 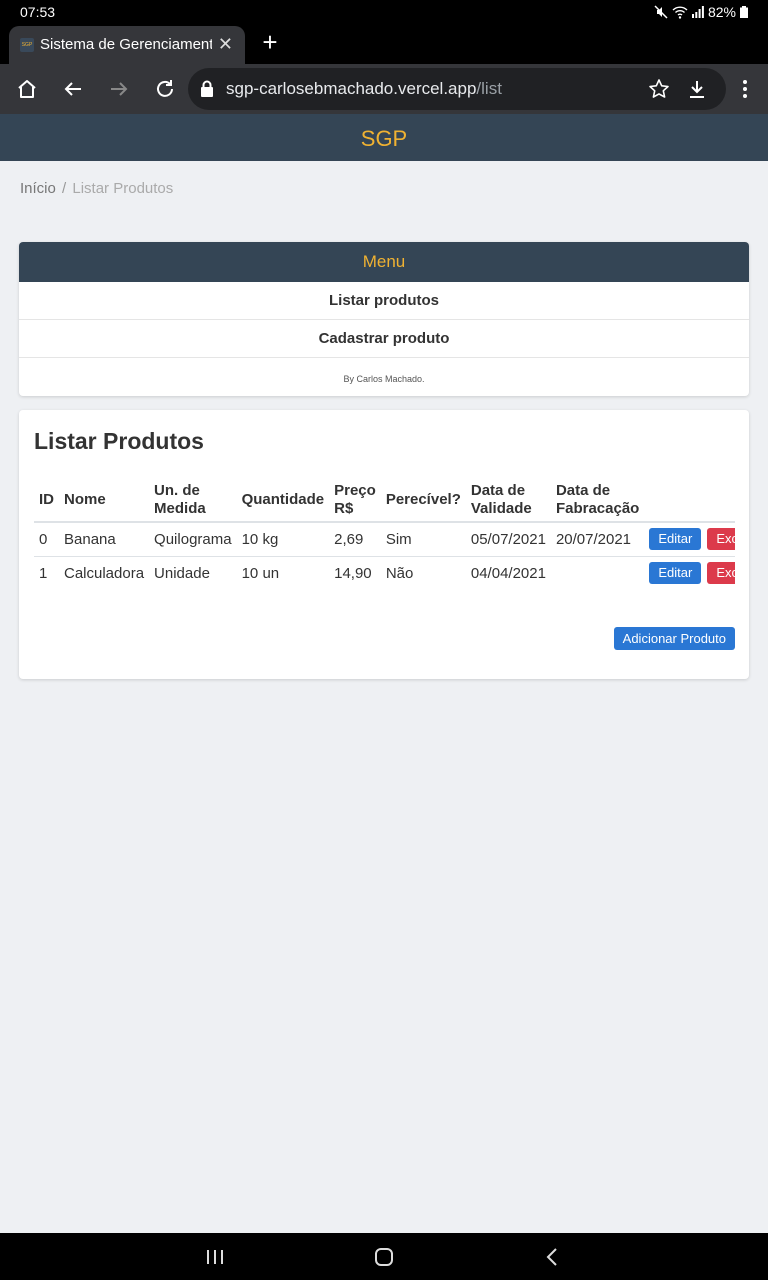 What do you see at coordinates (423, 500) in the screenshot?
I see `col-perecivel: Perecível?` at bounding box center [423, 500].